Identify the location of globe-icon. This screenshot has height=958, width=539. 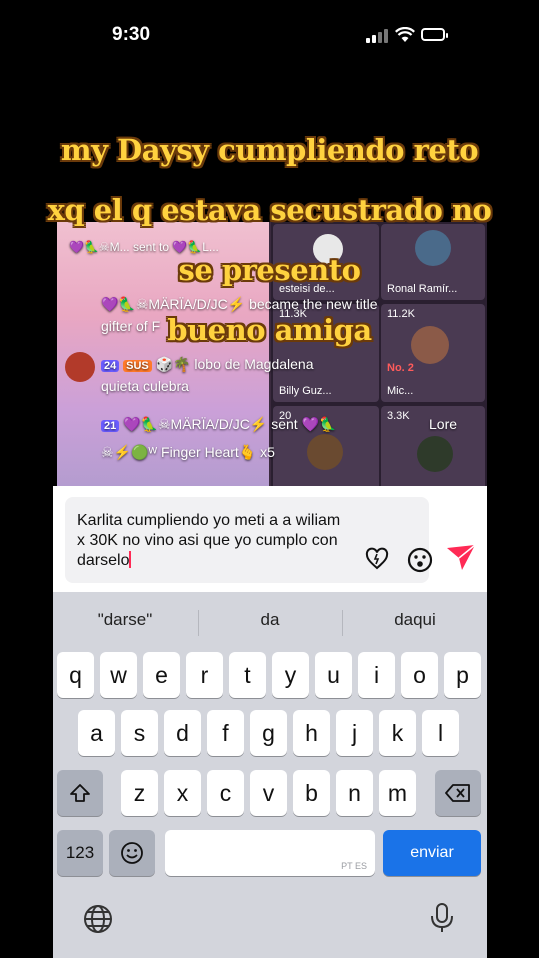
(98, 919).